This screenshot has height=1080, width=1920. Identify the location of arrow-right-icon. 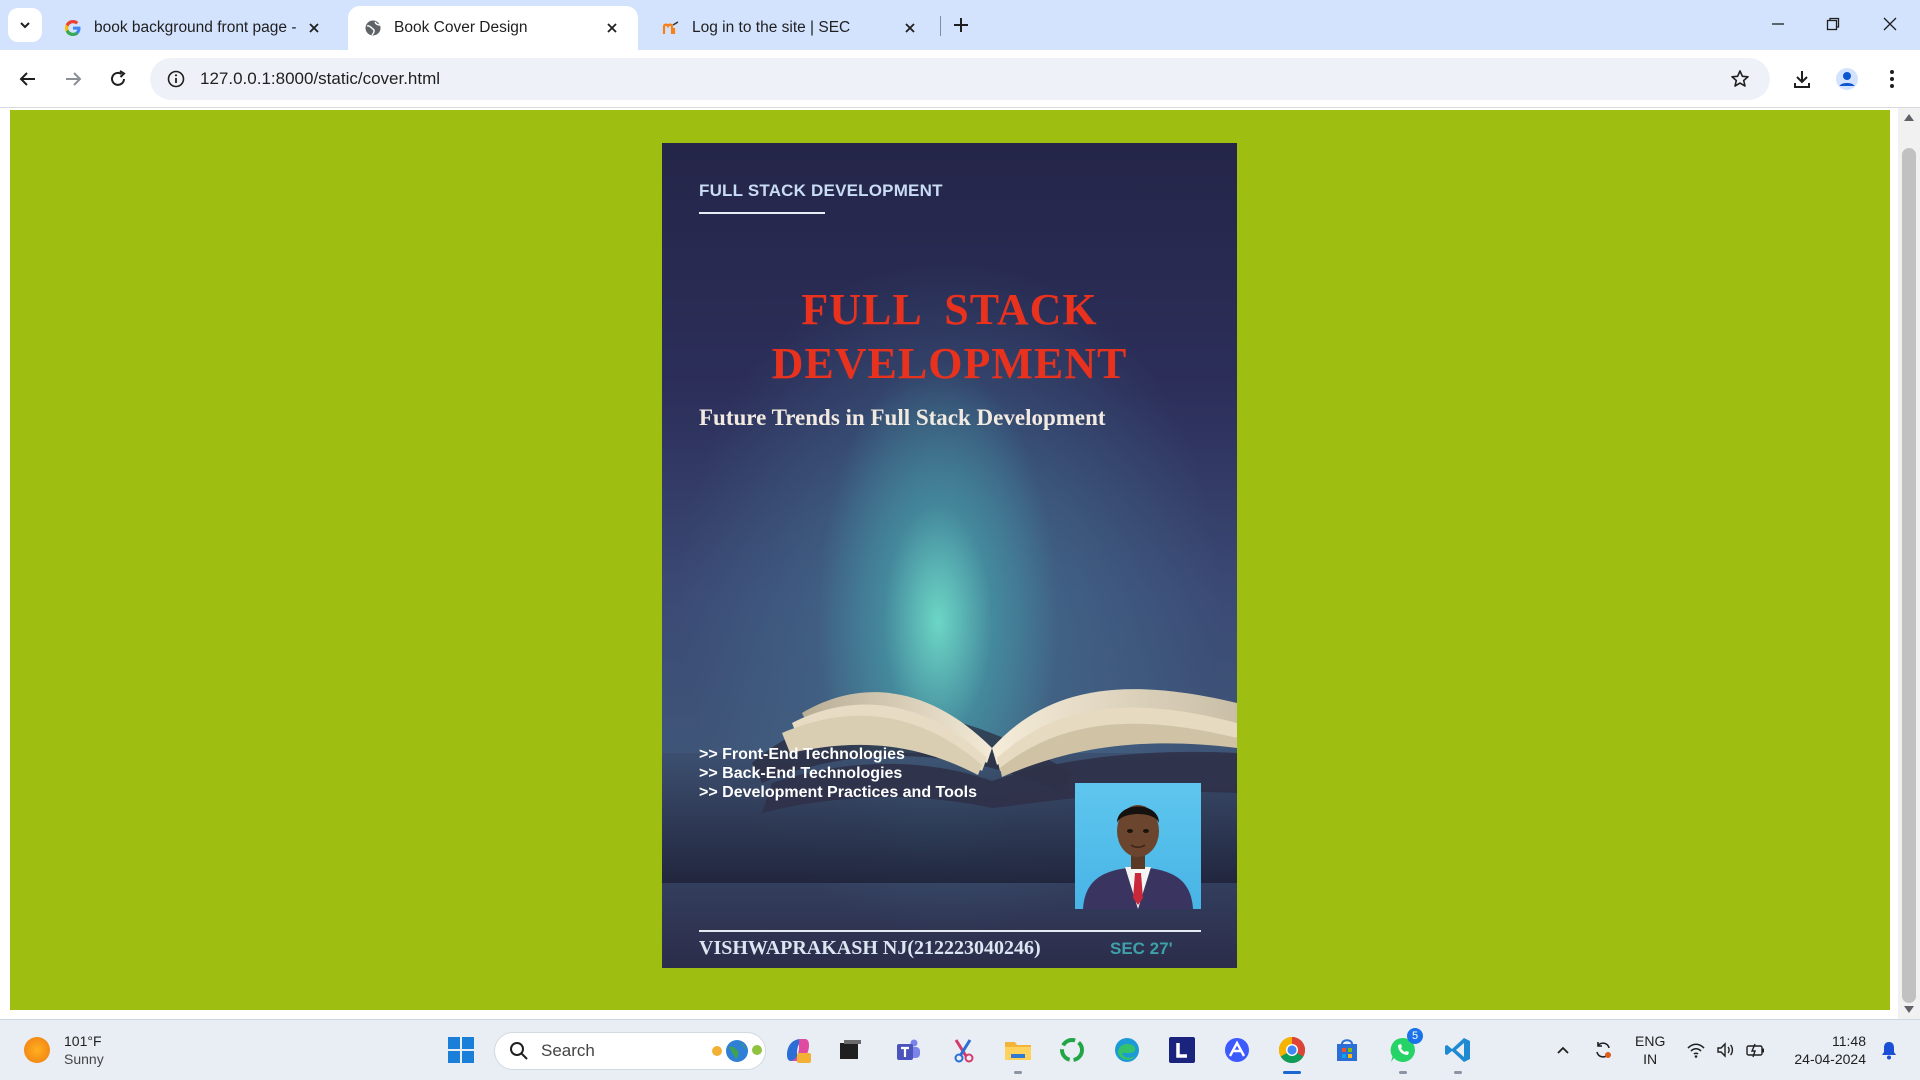
(74, 79).